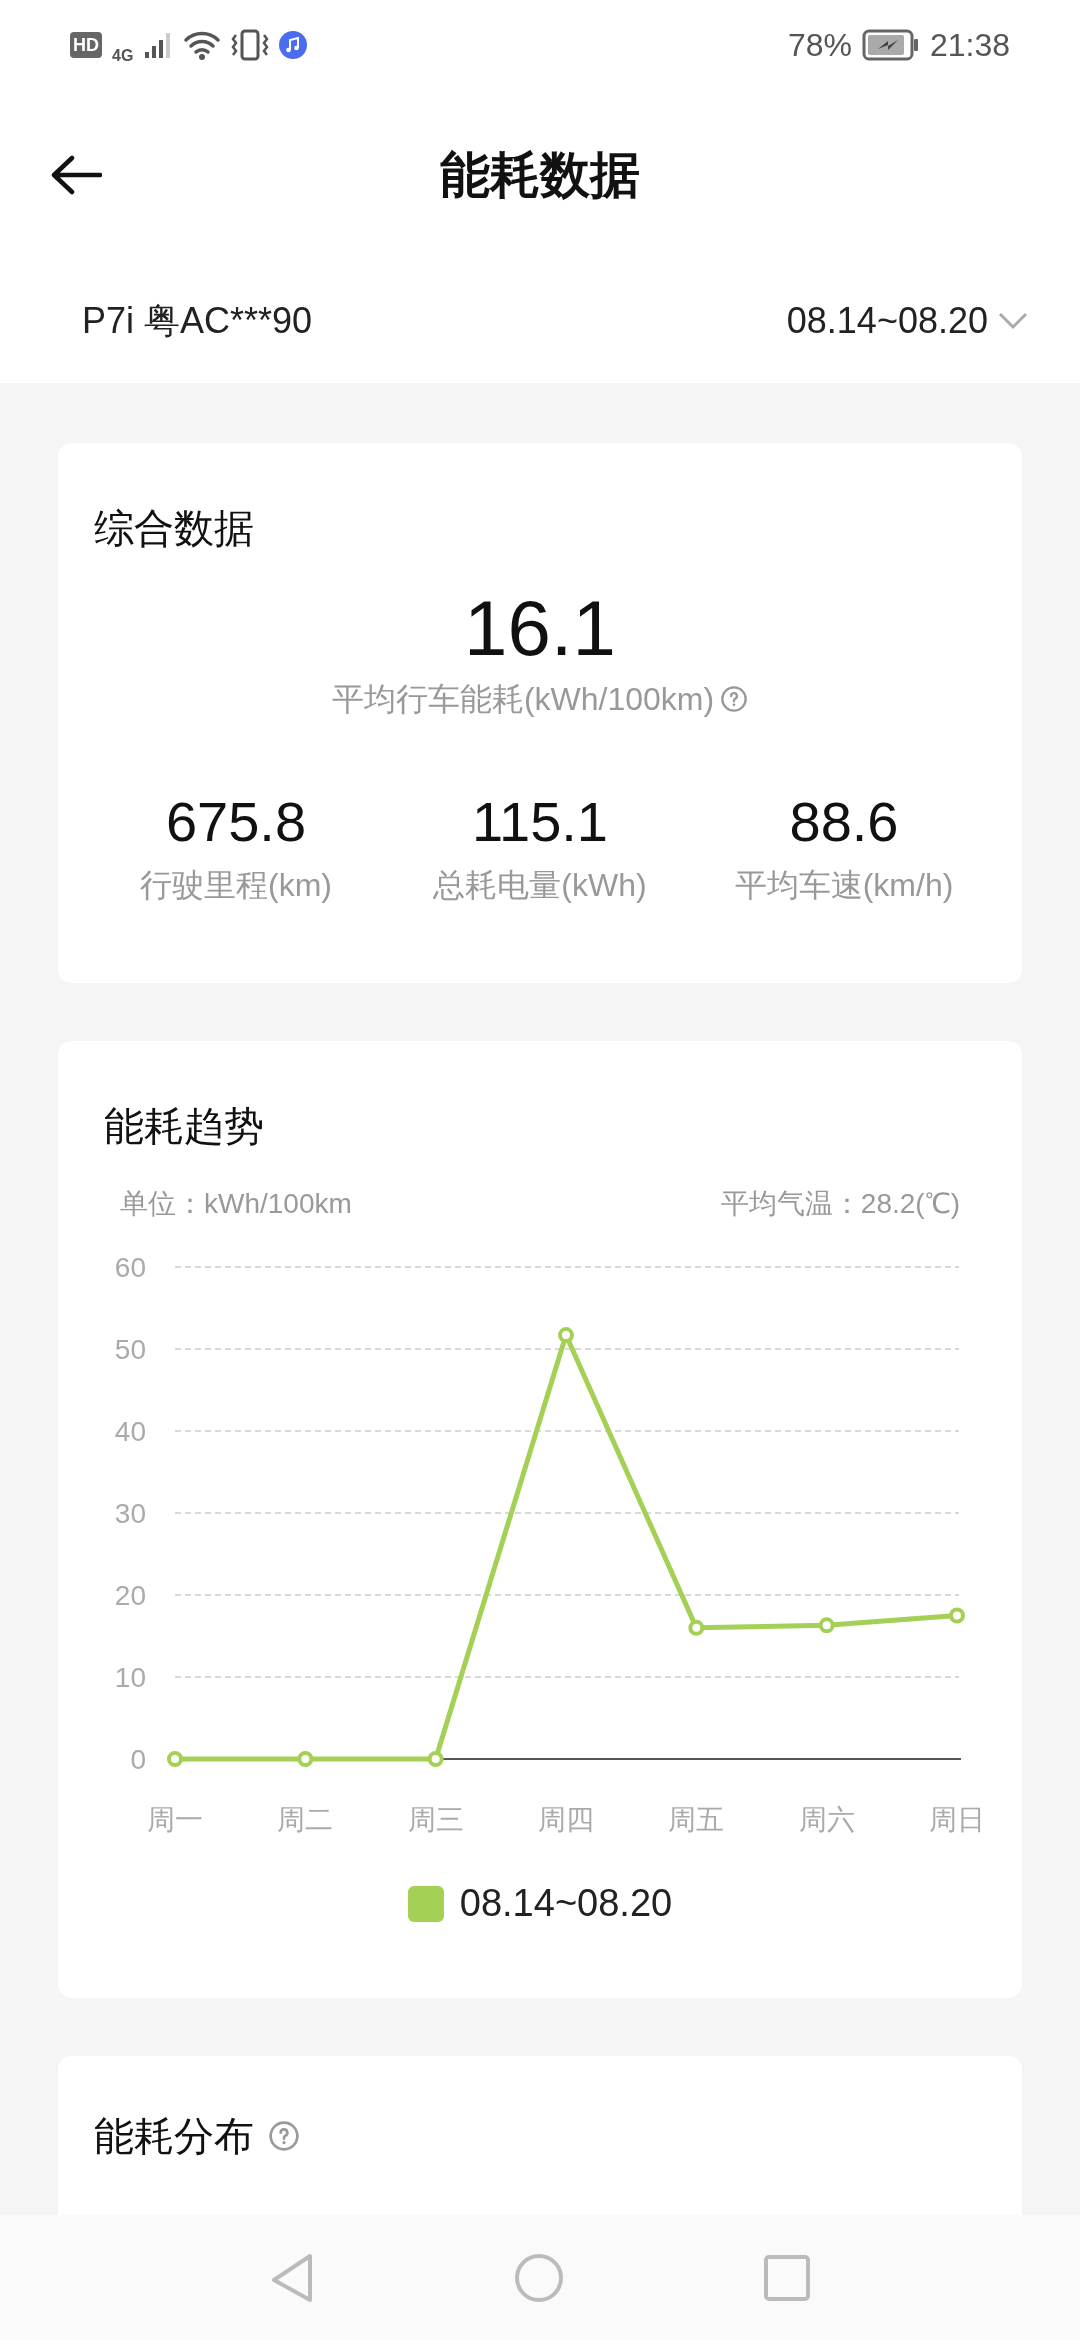 The height and width of the screenshot is (2340, 1080). What do you see at coordinates (907, 321) in the screenshot?
I see `date-range-dropdown: 08.14~08.20` at bounding box center [907, 321].